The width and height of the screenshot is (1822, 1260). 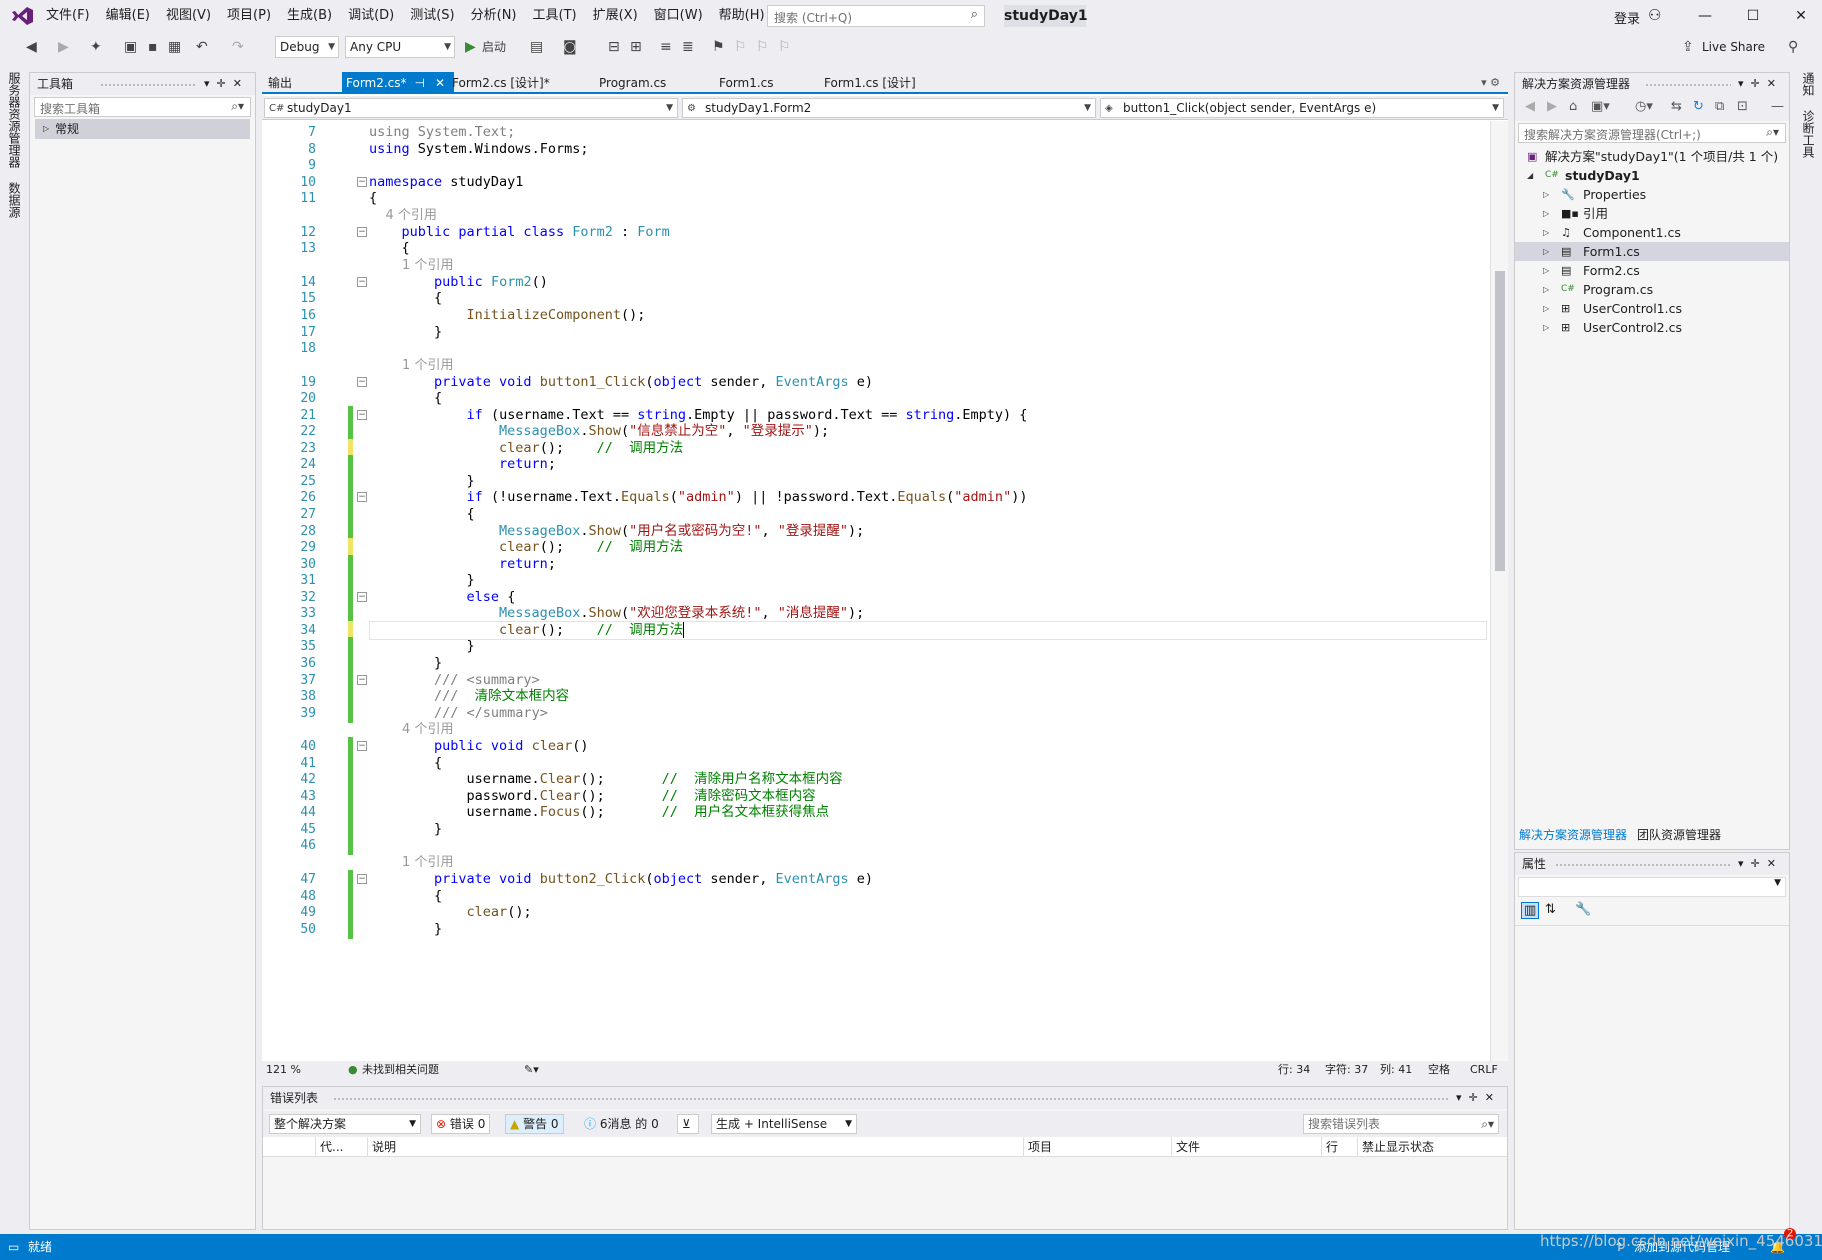 What do you see at coordinates (621, 1124) in the screenshot?
I see `messages-filter-button: ⓘ 6消息 的 0` at bounding box center [621, 1124].